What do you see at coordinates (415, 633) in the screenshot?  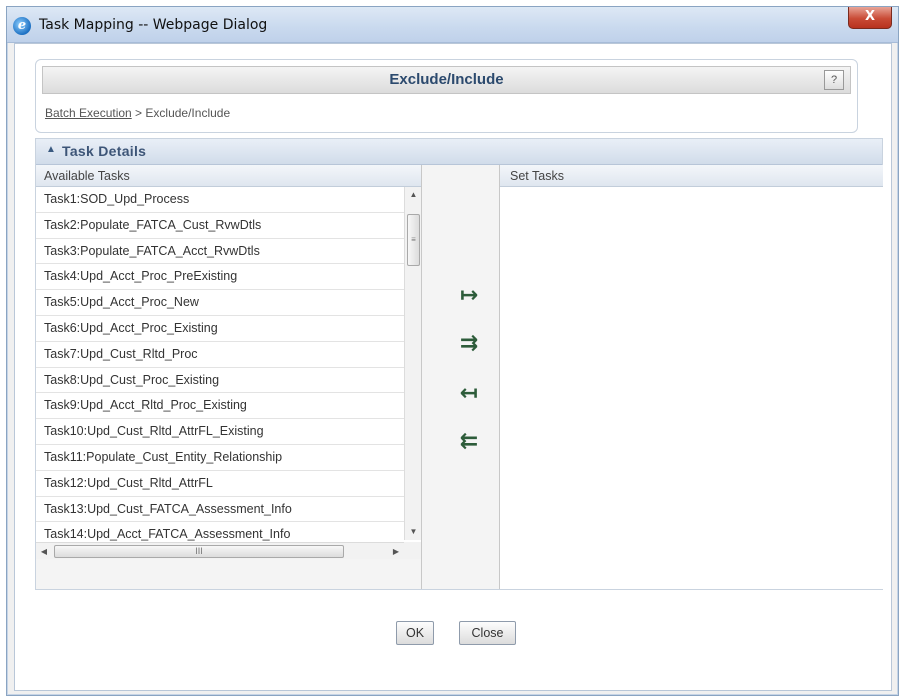 I see `ok-button: OK` at bounding box center [415, 633].